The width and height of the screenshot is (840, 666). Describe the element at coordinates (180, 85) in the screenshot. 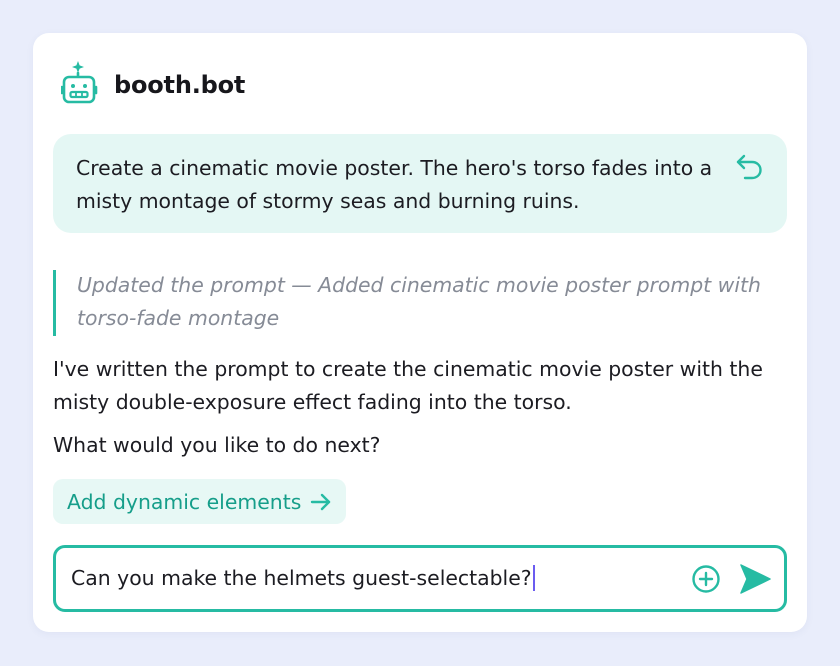

I see `brand-name: booth.bot` at that location.